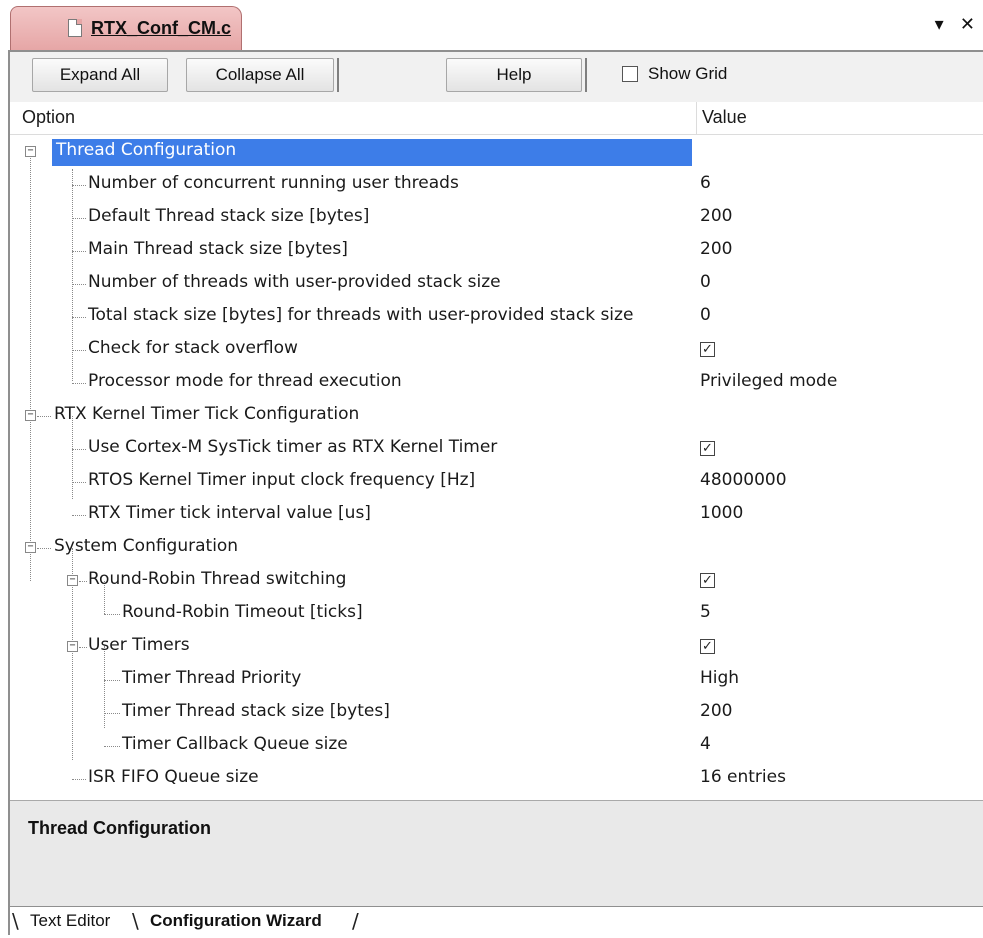 The height and width of the screenshot is (938, 983). Describe the element at coordinates (496, 548) in the screenshot. I see `tree-group-system-configuration: − System Configuration` at that location.